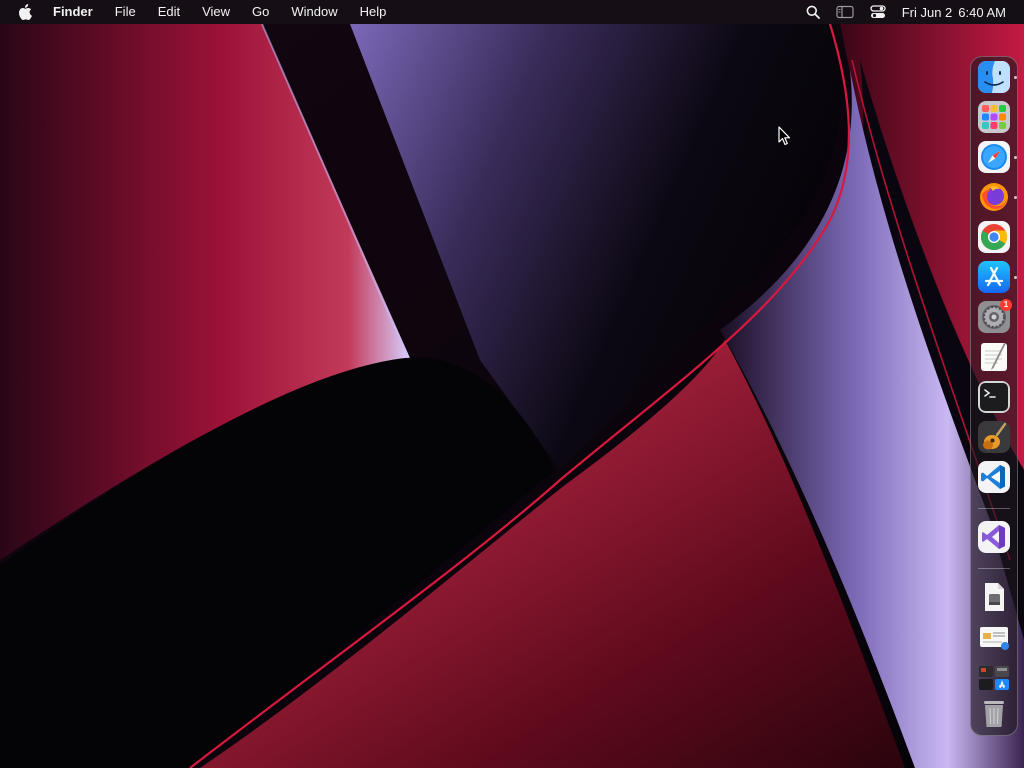  Describe the element at coordinates (994, 117) in the screenshot. I see `launchpad-icon` at that location.